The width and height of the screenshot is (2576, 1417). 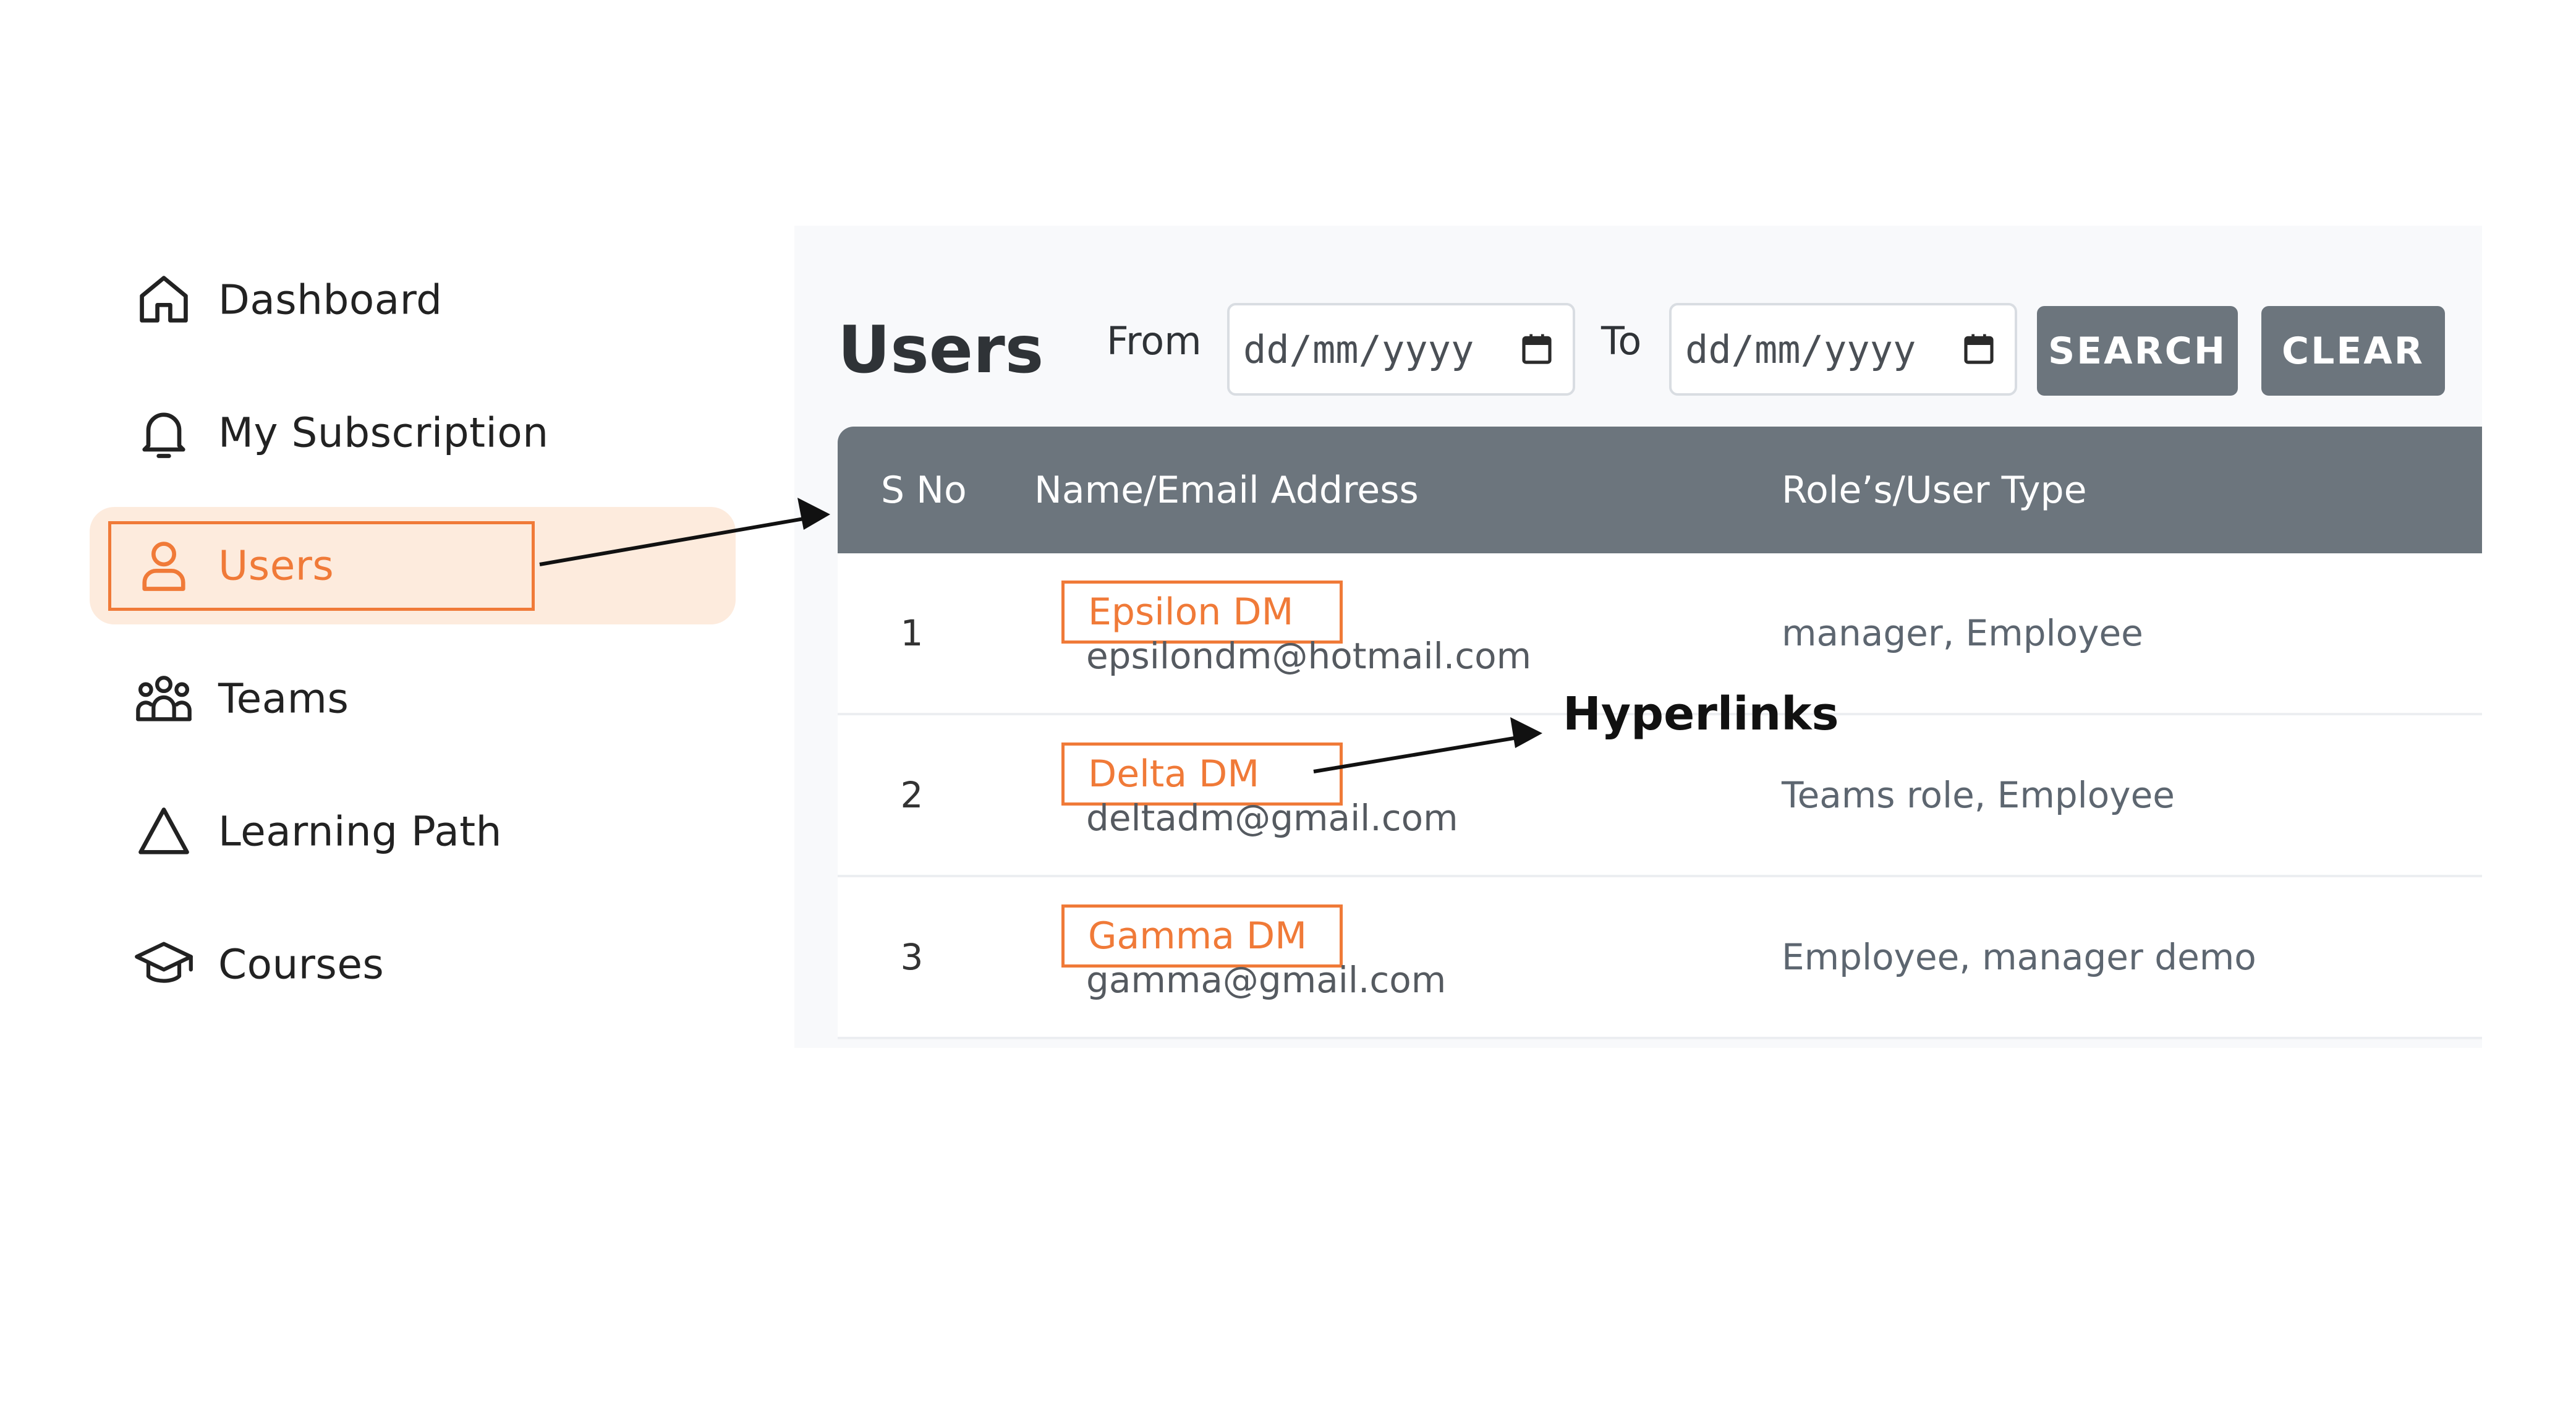 What do you see at coordinates (321, 566) in the screenshot?
I see `users-highlight-box` at bounding box center [321, 566].